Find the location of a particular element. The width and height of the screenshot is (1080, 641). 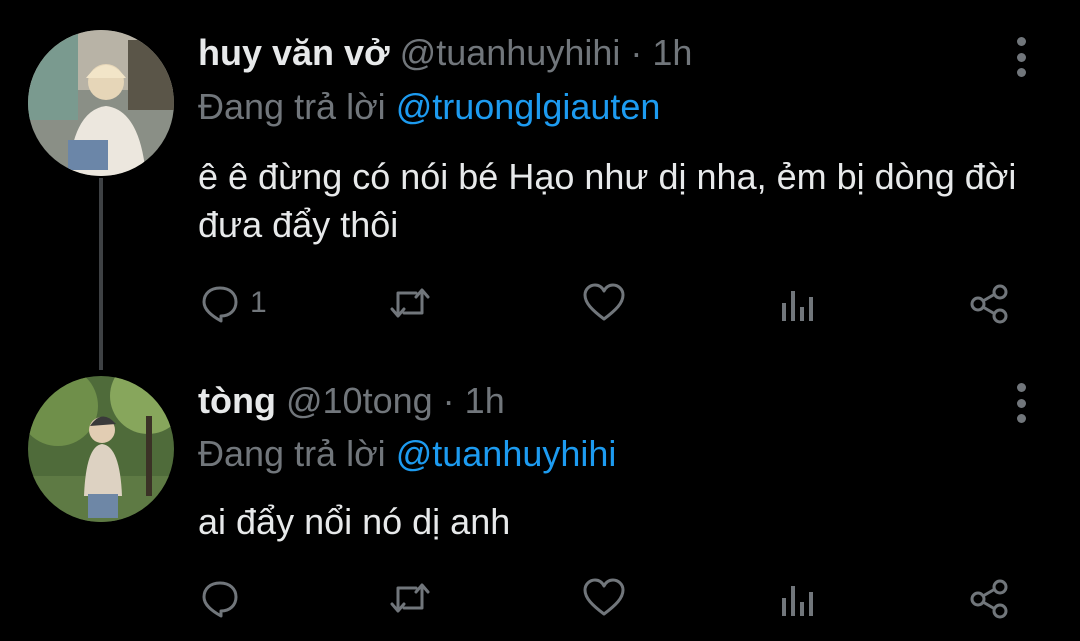

reply-count: 1 is located at coordinates (258, 302).